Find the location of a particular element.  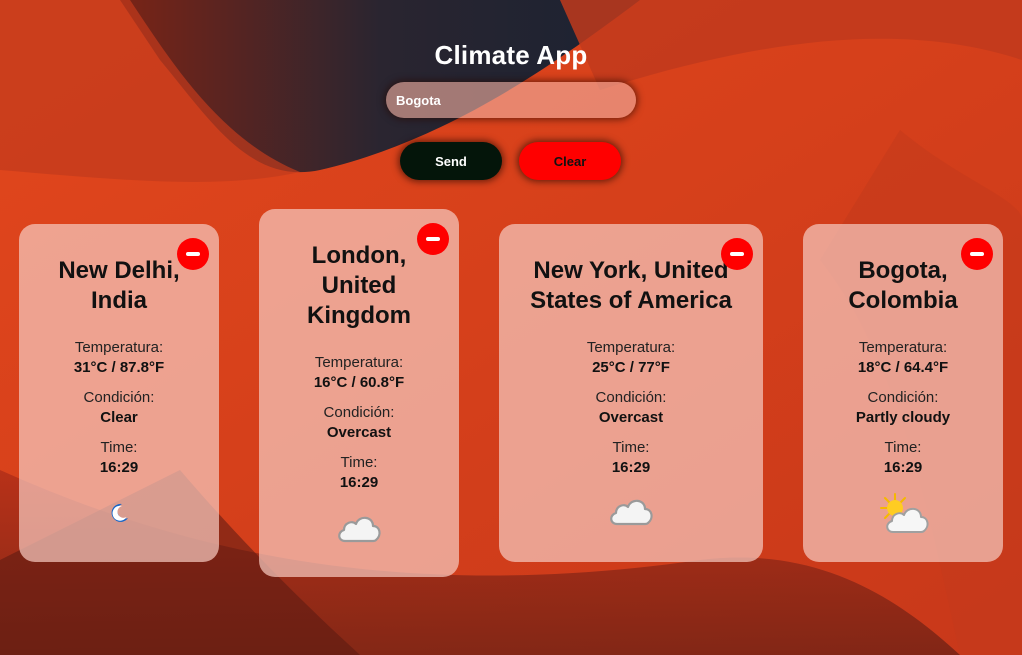

condition-value: Partly cloudy is located at coordinates (903, 417).